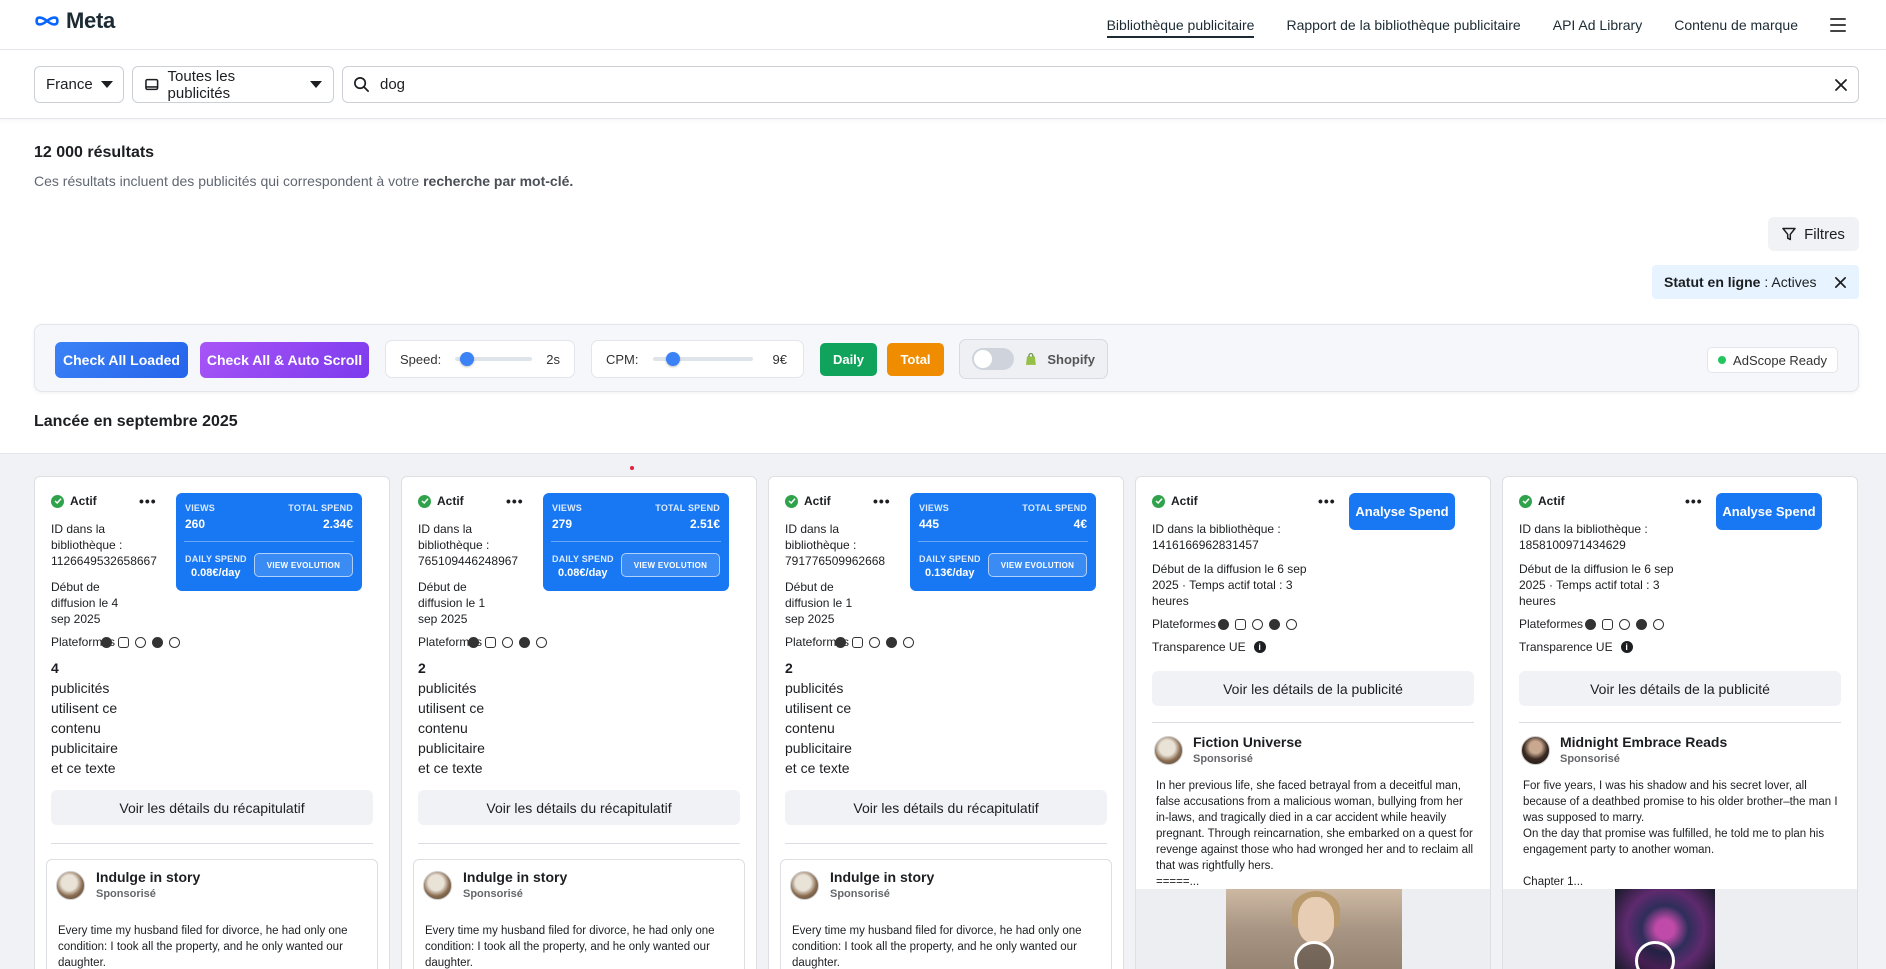 Image resolution: width=1886 pixels, height=969 pixels. Describe the element at coordinates (1608, 624) in the screenshot. I see `instagram-icon` at that location.